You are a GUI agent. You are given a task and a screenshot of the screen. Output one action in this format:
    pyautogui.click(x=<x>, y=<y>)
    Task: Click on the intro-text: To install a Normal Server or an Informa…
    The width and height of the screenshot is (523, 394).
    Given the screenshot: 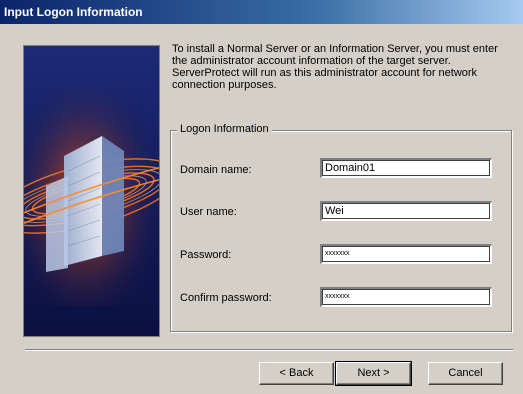 What is the action you would take?
    pyautogui.click(x=335, y=67)
    